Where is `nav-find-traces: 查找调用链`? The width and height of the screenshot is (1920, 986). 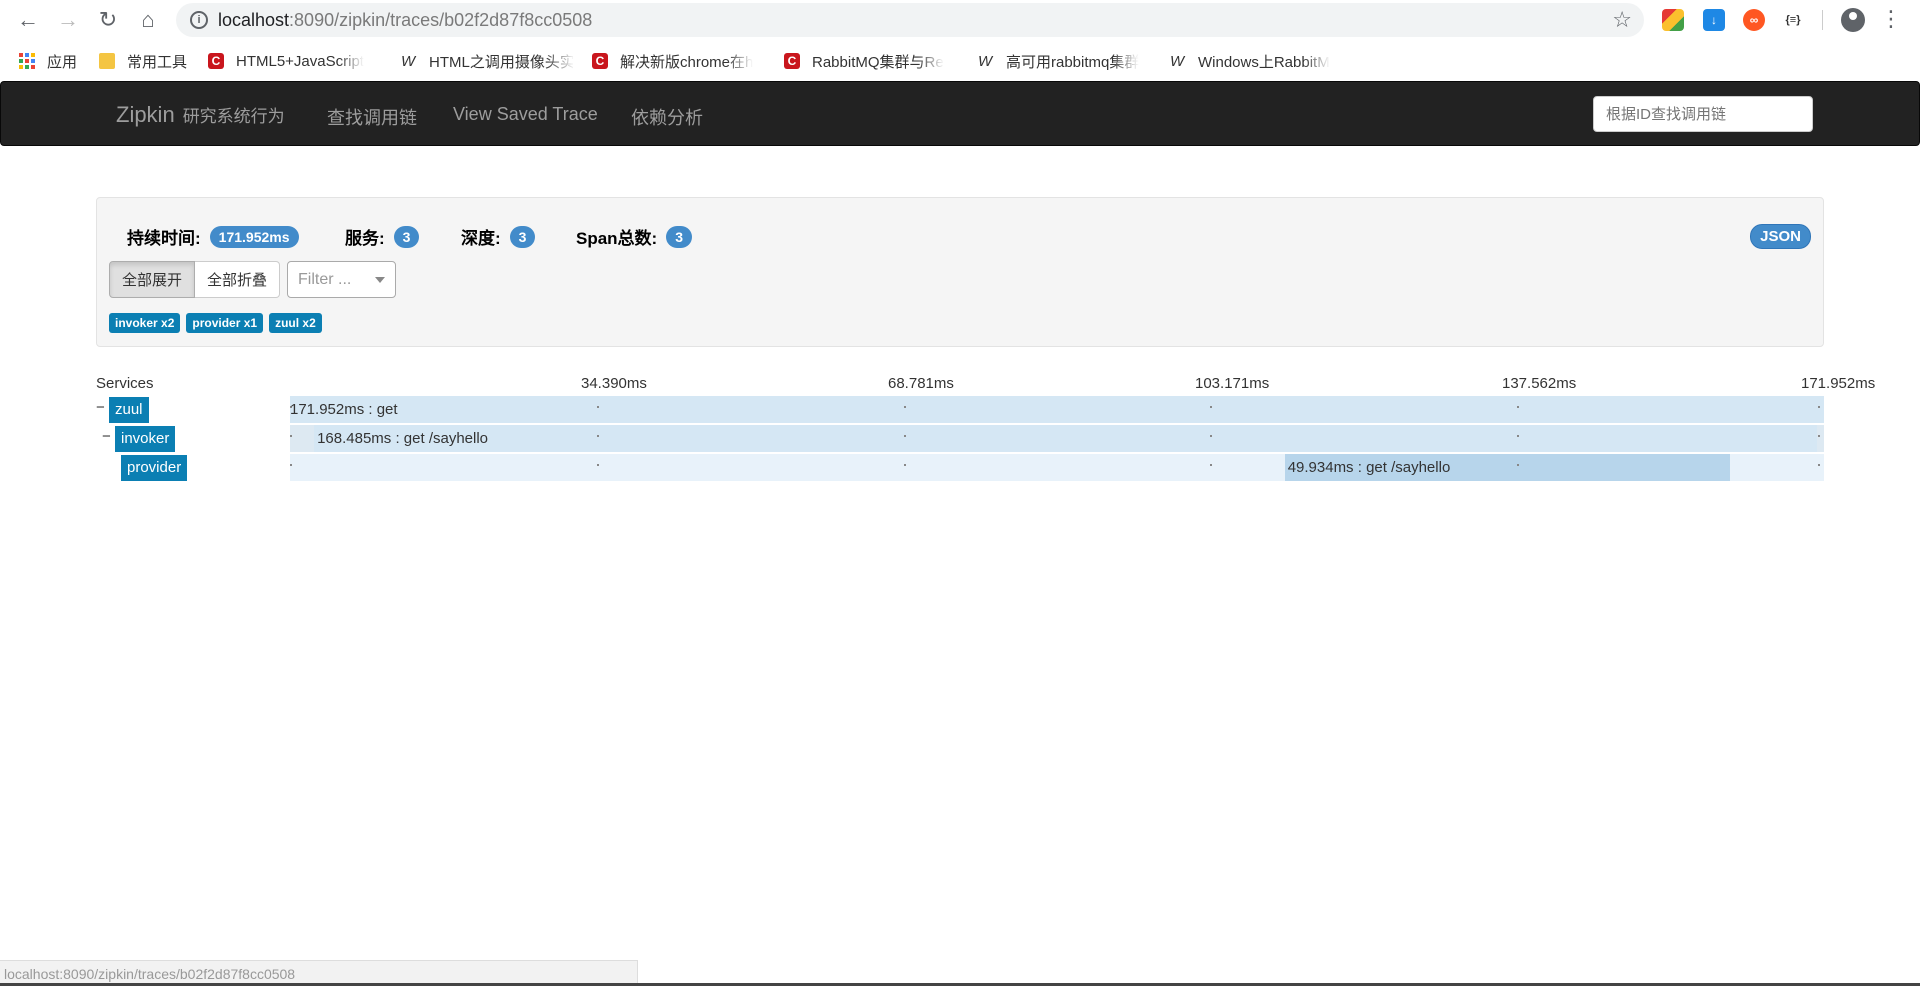 nav-find-traces: 查找调用链 is located at coordinates (372, 117).